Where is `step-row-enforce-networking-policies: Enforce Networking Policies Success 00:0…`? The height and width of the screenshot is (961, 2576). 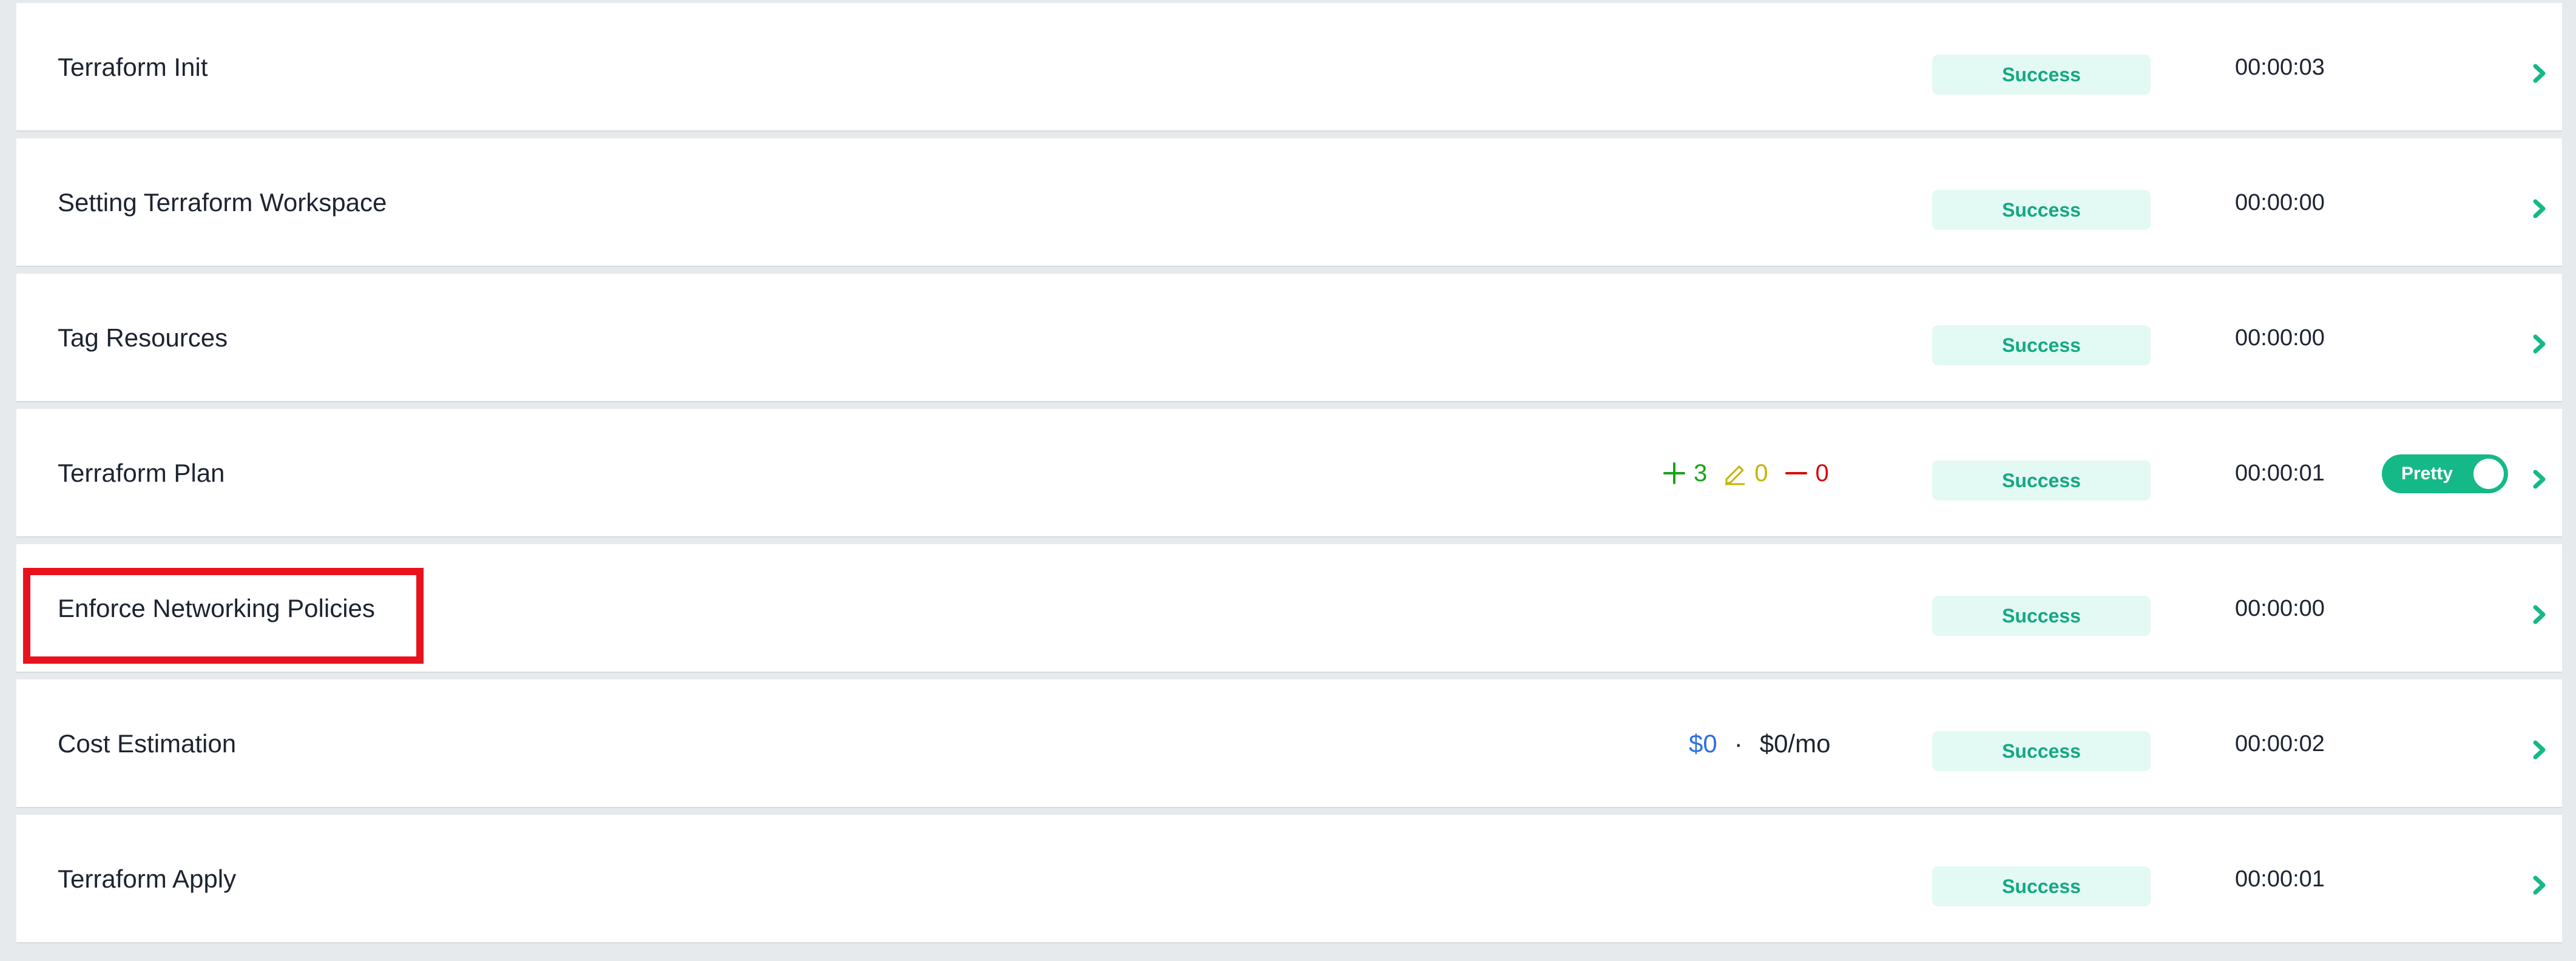 step-row-enforce-networking-policies: Enforce Networking Policies Success 00:0… is located at coordinates (1289, 608).